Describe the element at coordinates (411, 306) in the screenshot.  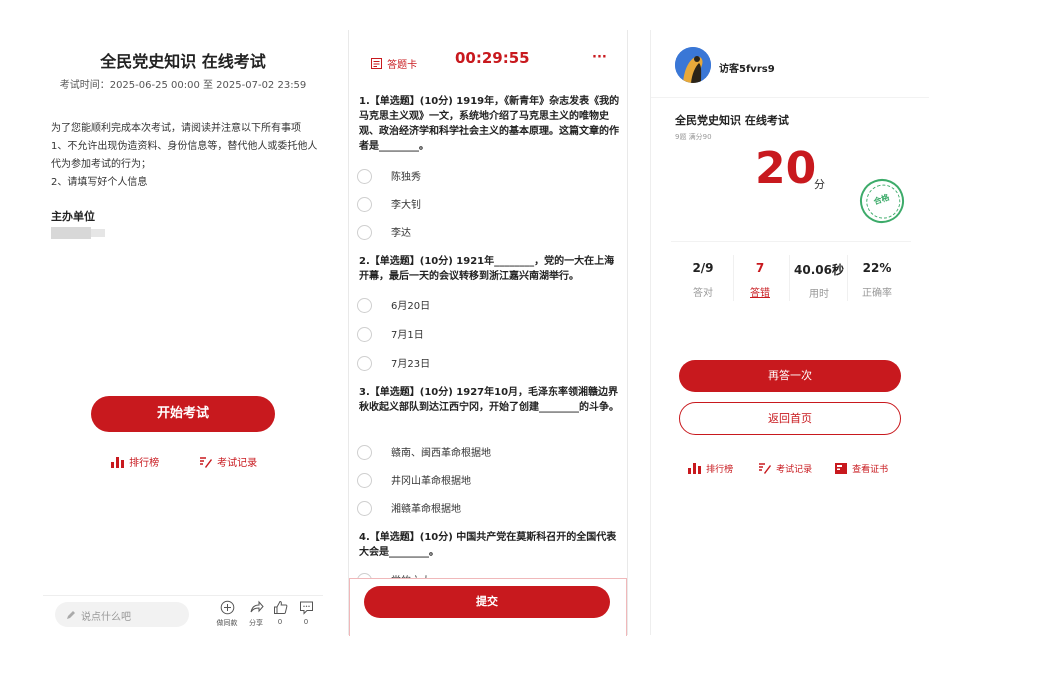
I see `option-label: 6月20日` at that location.